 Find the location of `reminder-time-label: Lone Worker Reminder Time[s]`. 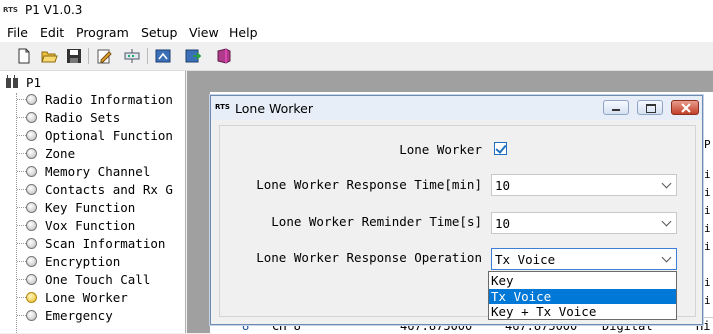

reminder-time-label: Lone Worker Reminder Time[s] is located at coordinates (376, 221).